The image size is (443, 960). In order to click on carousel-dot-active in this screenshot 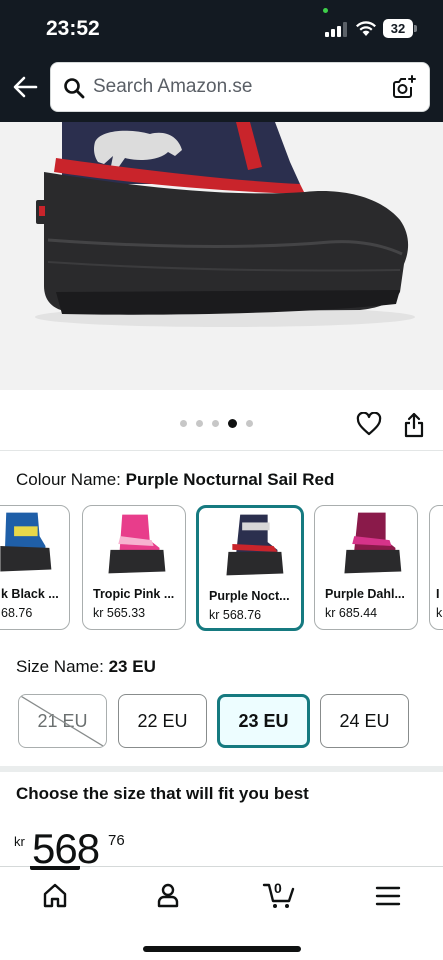, I will do `click(232, 423)`.